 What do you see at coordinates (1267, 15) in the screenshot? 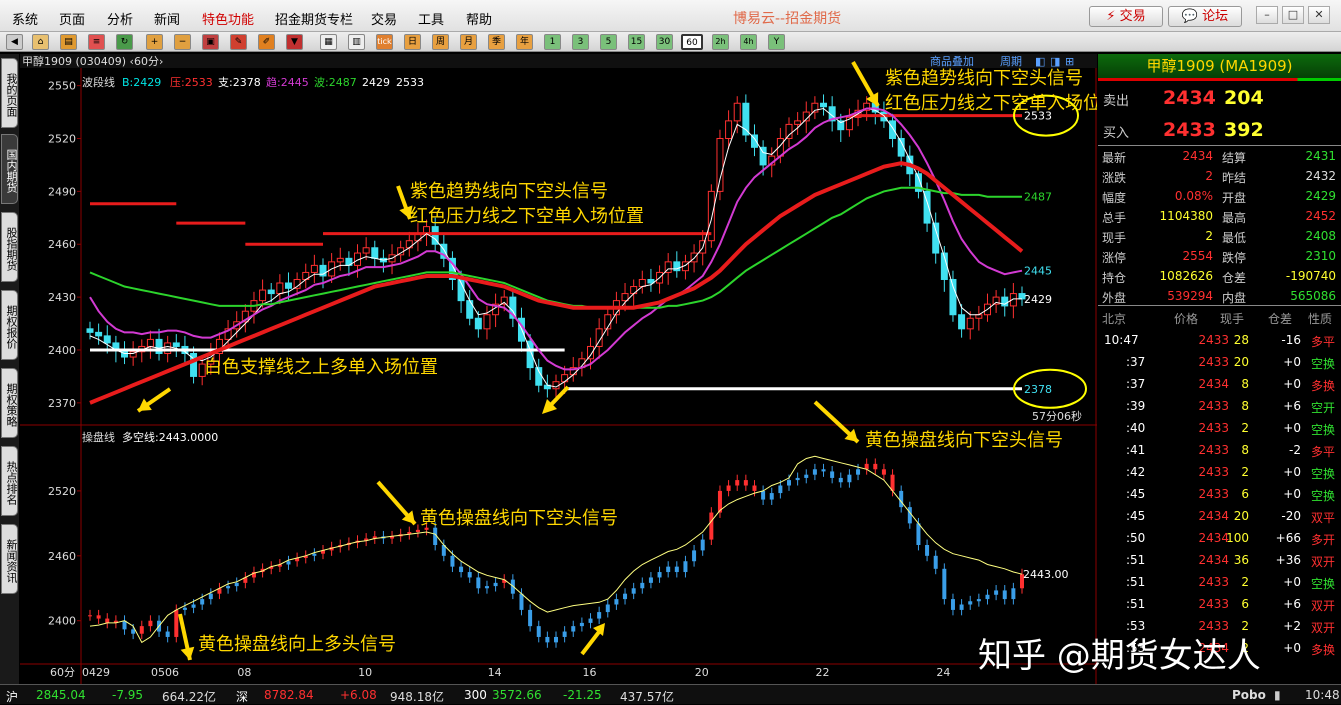
I see `minimize-icon: –` at bounding box center [1267, 15].